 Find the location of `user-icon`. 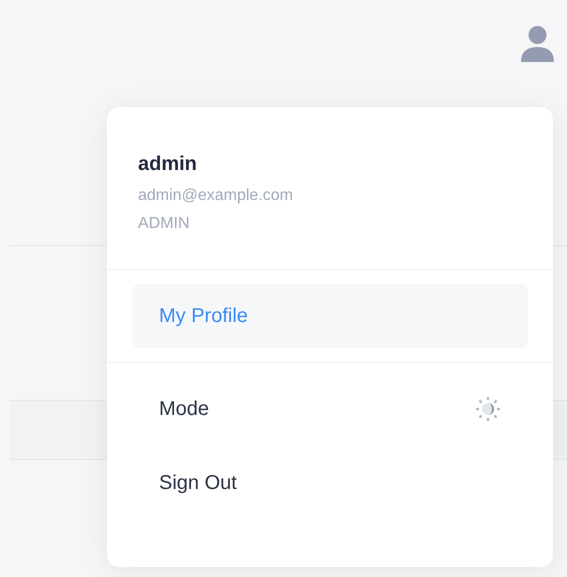

user-icon is located at coordinates (537, 43).